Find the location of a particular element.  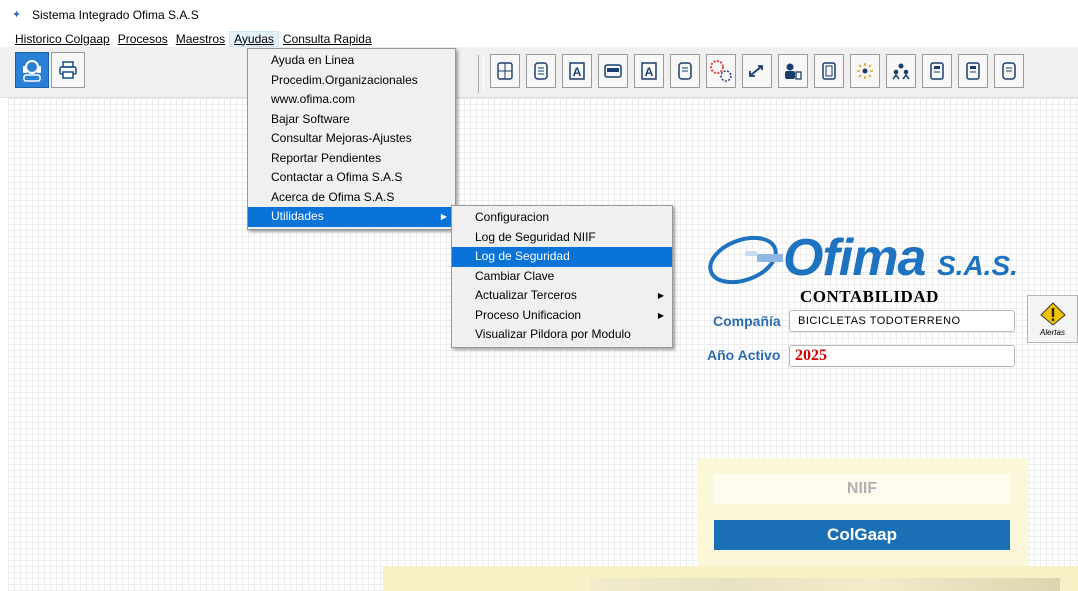

menu-item-label: Visualizar Pildora por Modulo is located at coordinates (553, 334).